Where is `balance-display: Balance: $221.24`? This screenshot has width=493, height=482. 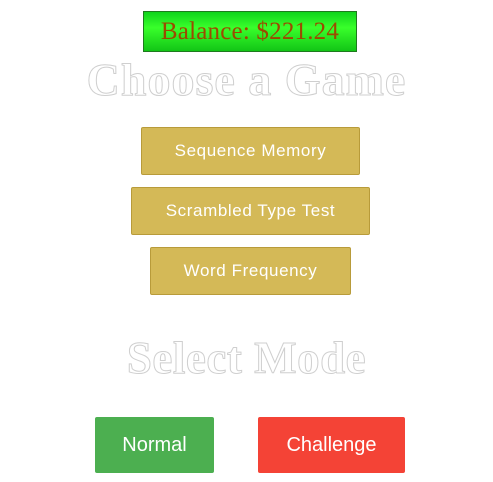
balance-display: Balance: $221.24 is located at coordinates (250, 31).